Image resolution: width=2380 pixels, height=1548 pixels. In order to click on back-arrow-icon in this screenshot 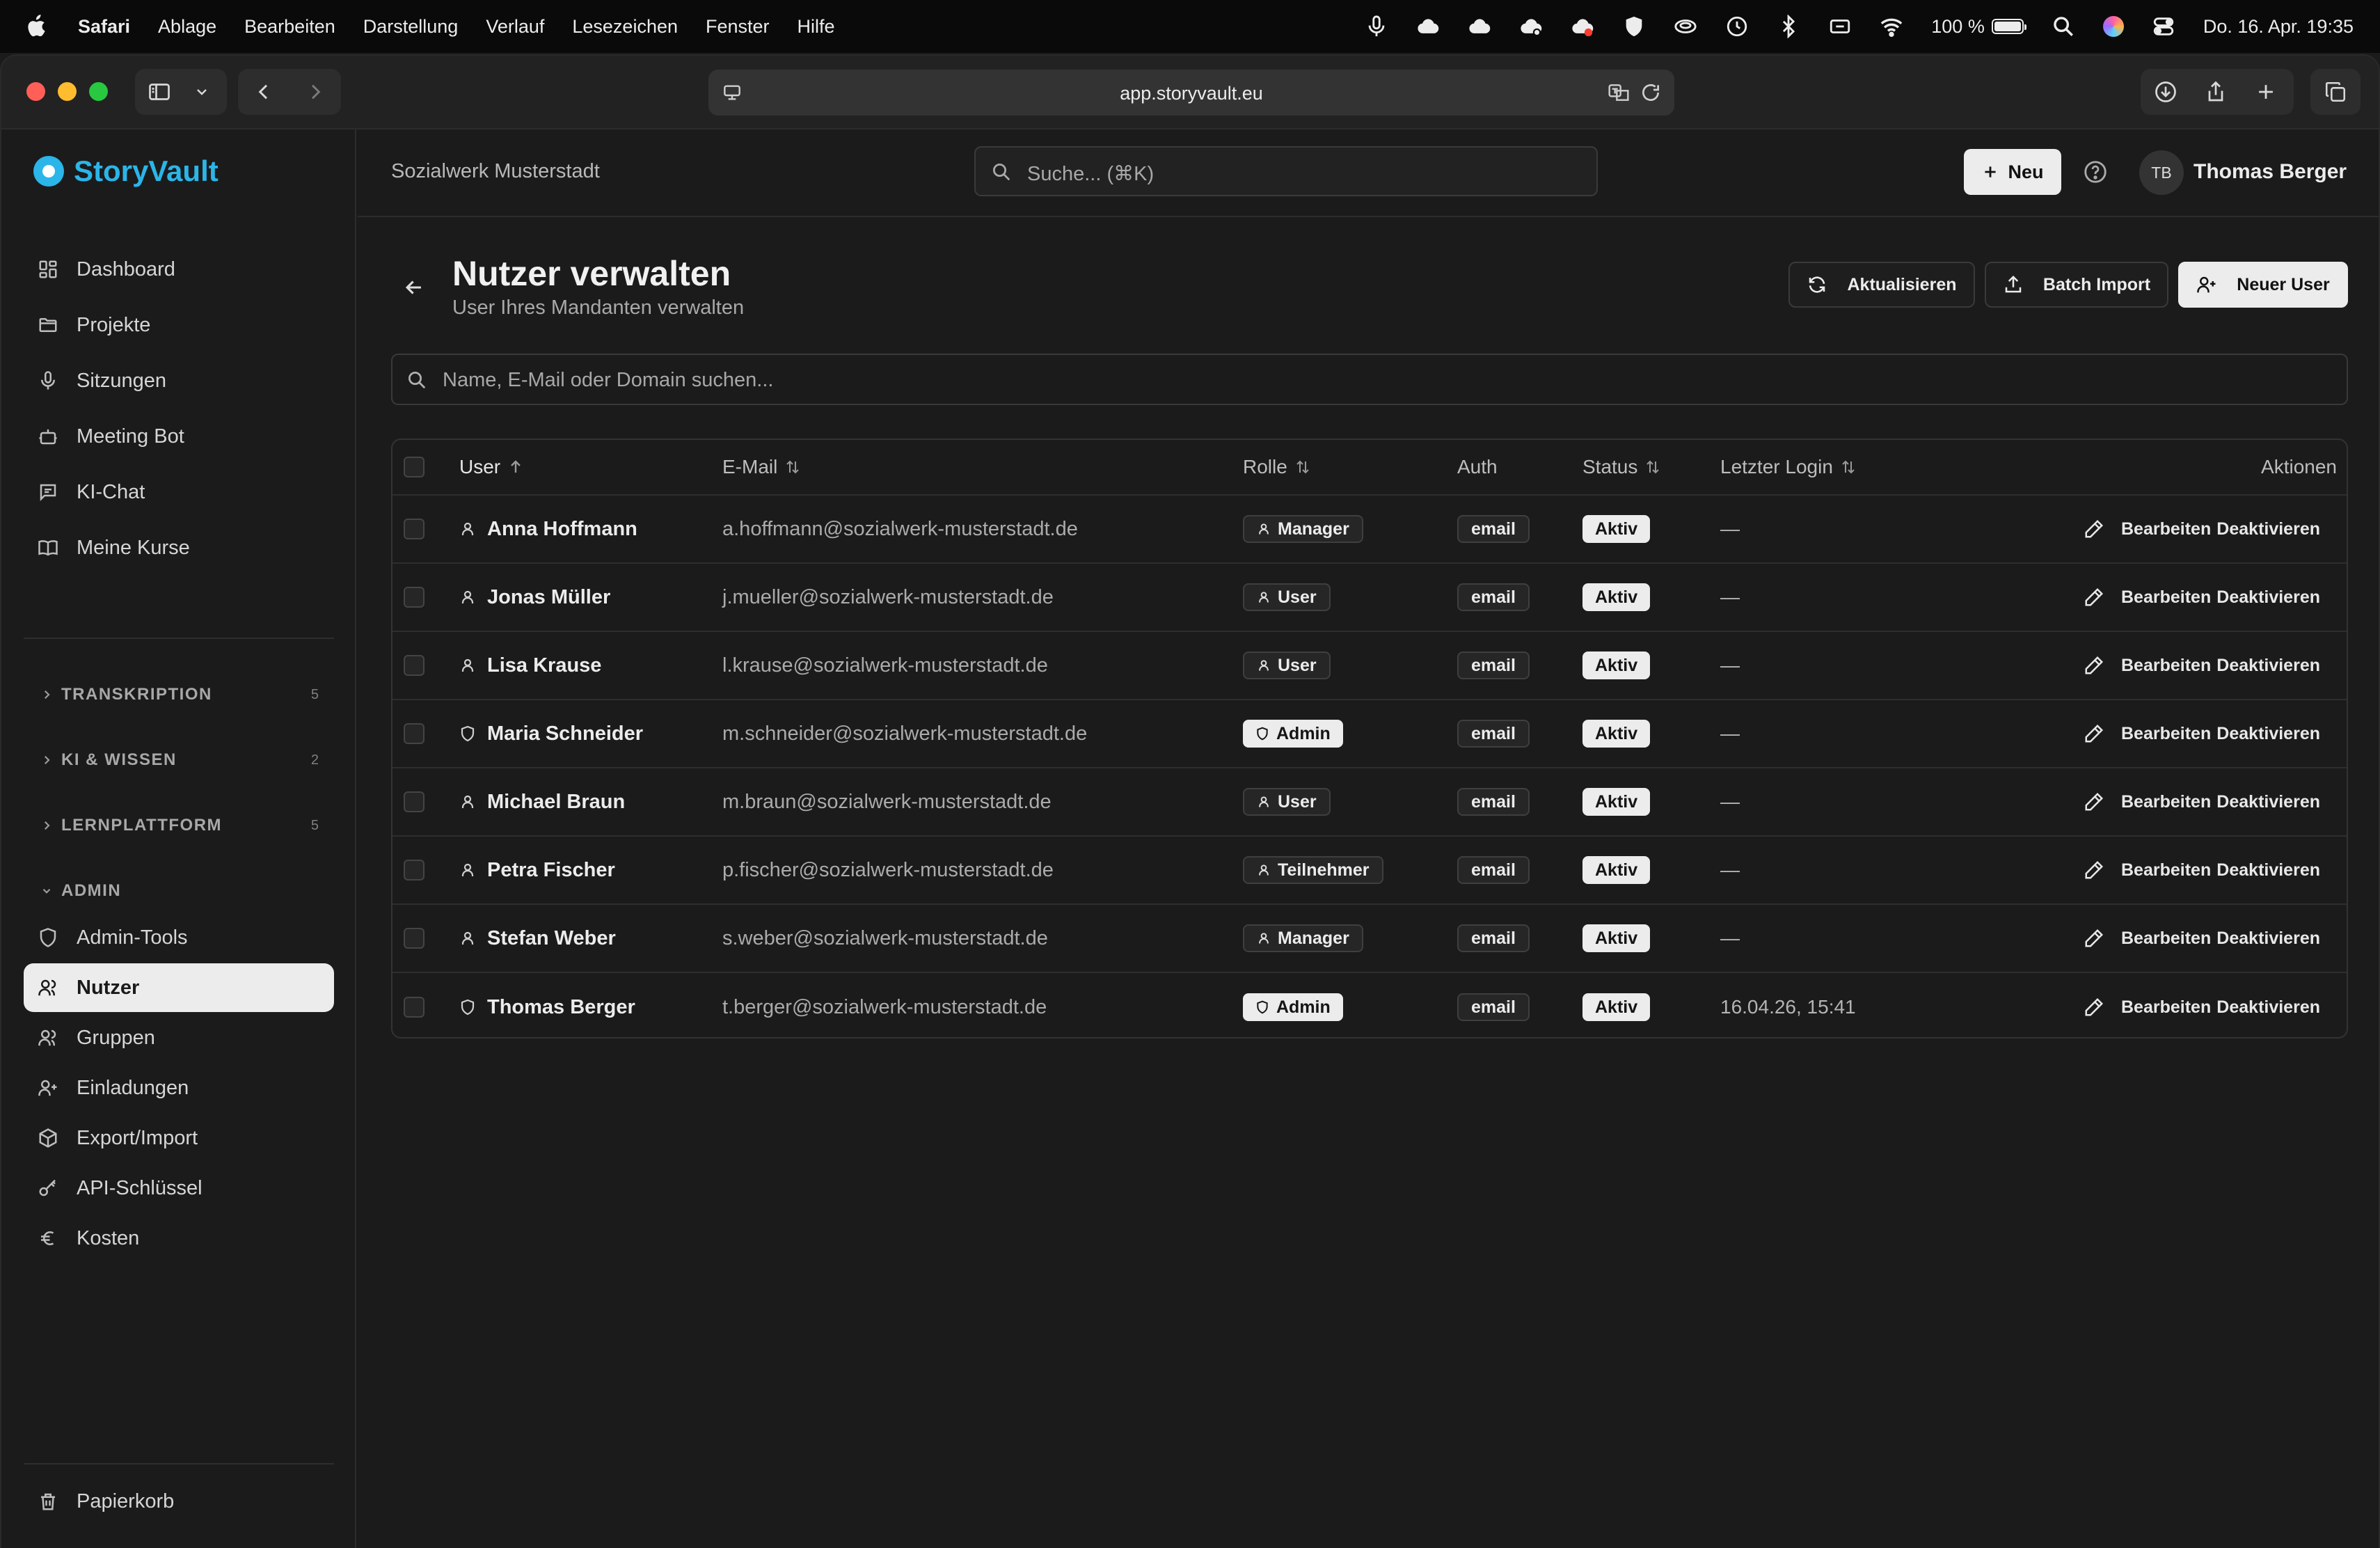, I will do `click(414, 287)`.